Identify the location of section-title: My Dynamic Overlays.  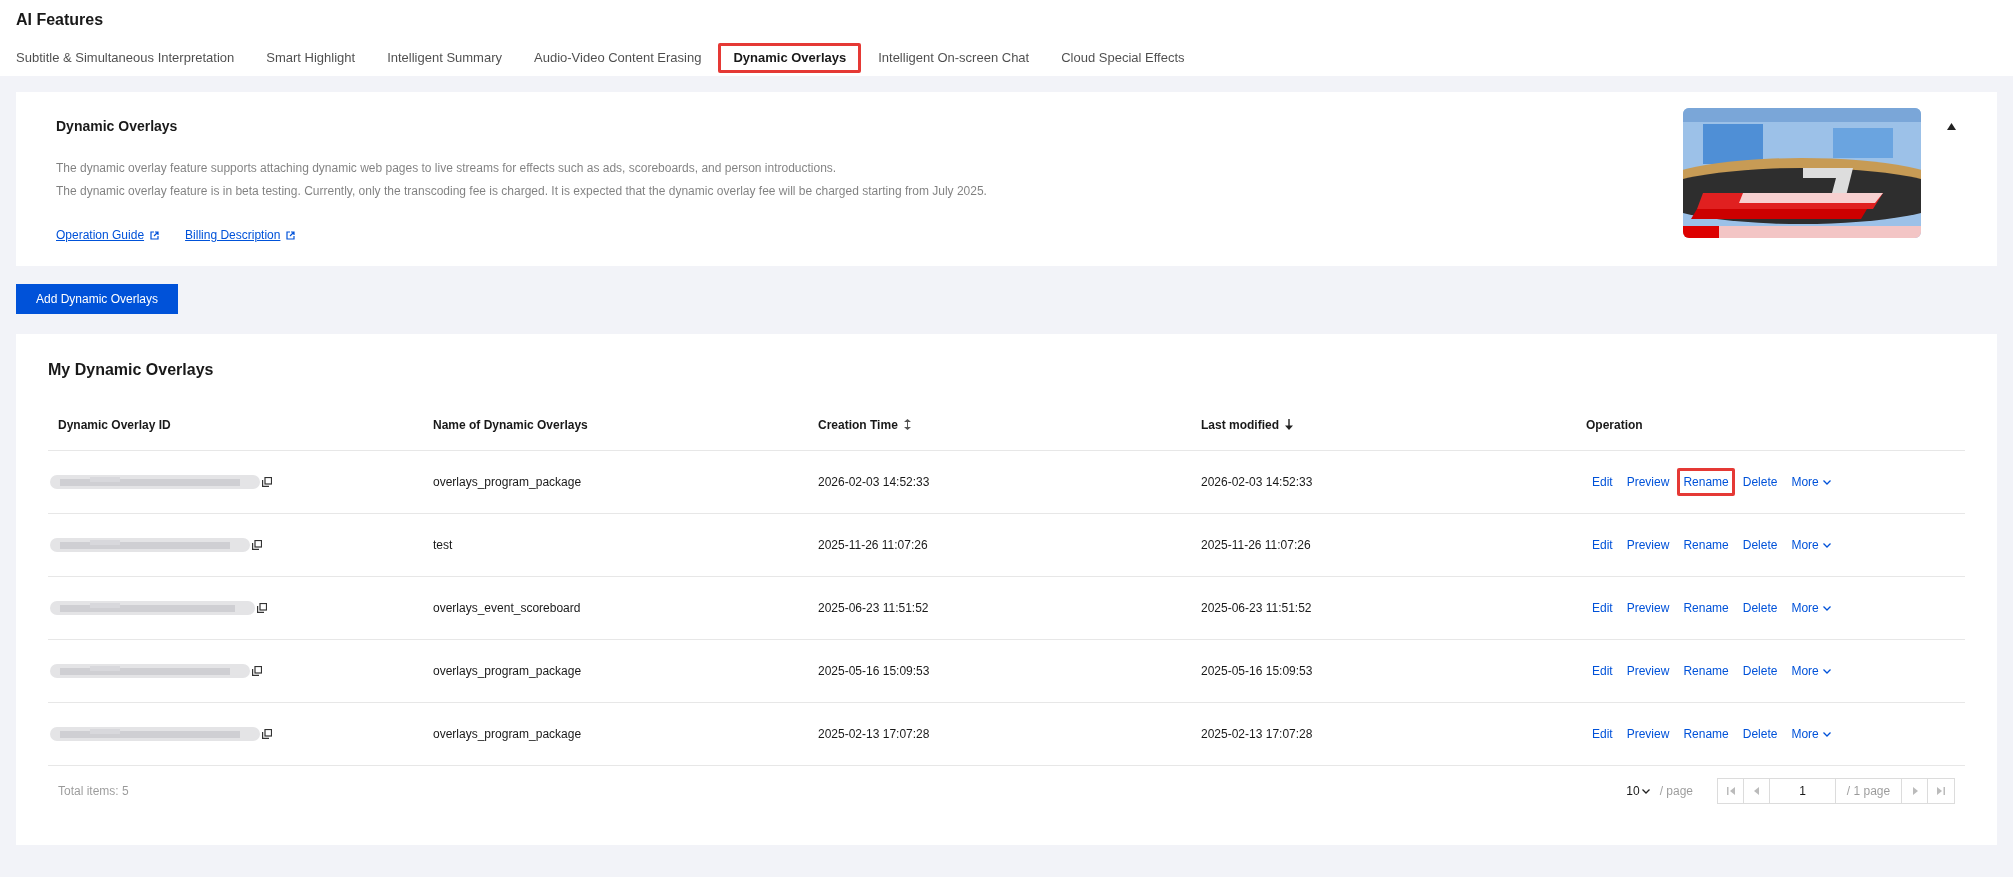
(131, 370).